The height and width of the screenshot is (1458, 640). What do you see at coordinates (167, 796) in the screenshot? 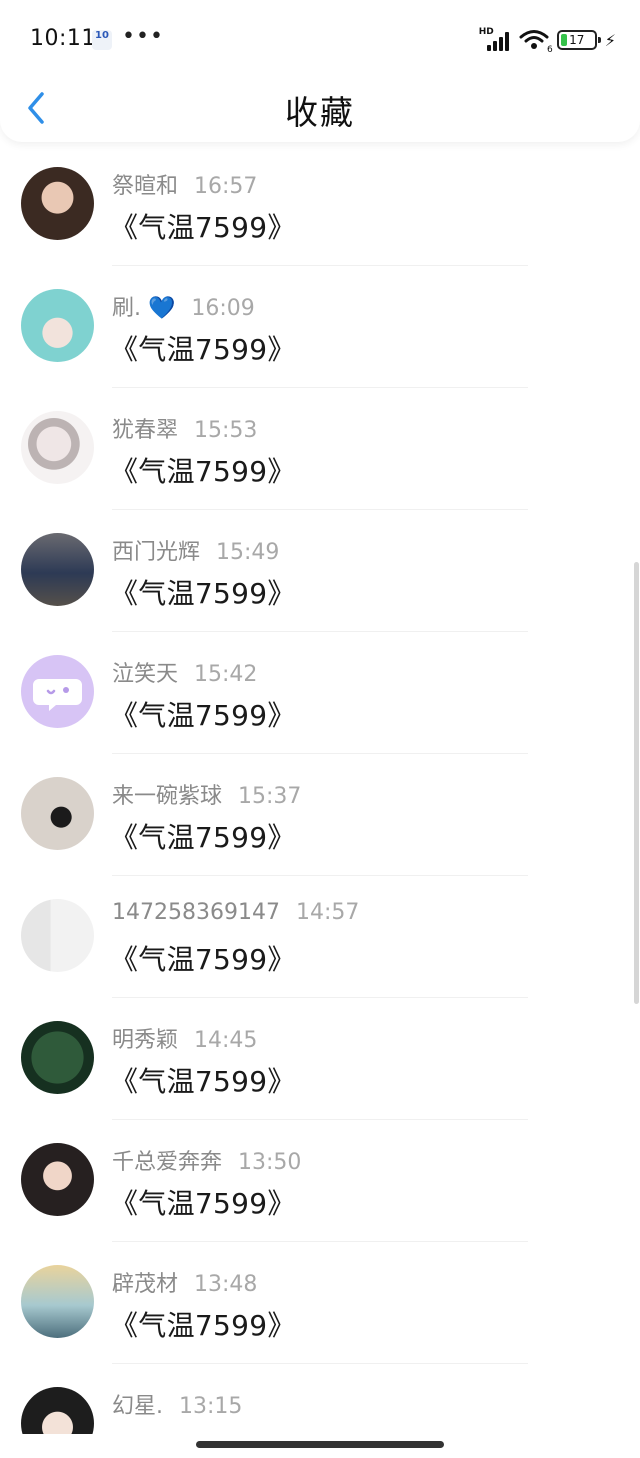
I see `sender-name: 来一碗紫球` at bounding box center [167, 796].